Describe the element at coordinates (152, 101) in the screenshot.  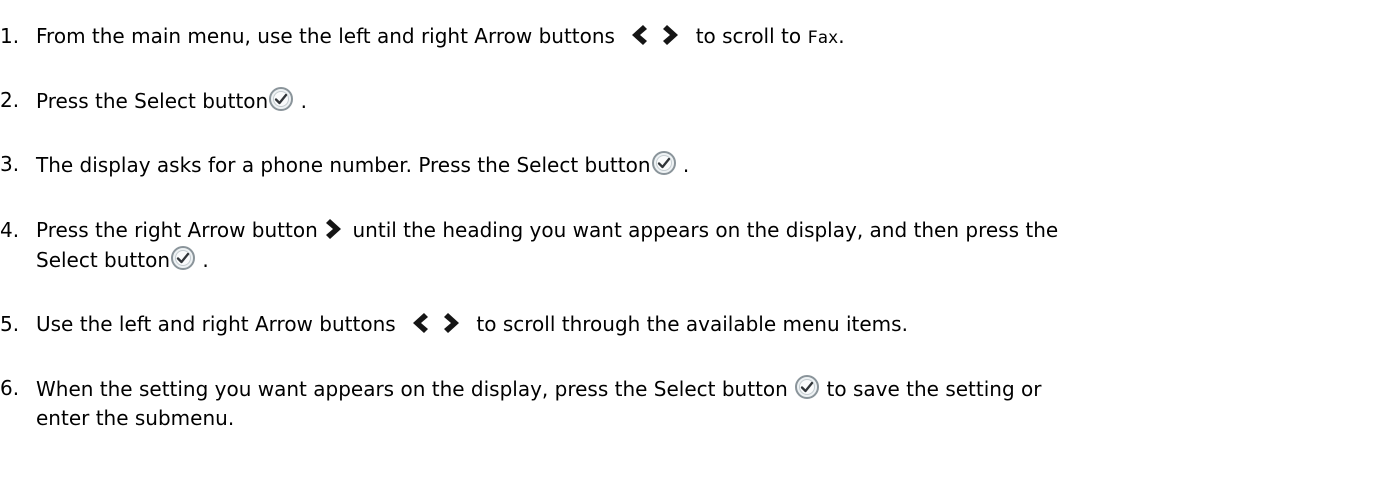
I see `step-2-text-part-1: Press the Select button` at that location.